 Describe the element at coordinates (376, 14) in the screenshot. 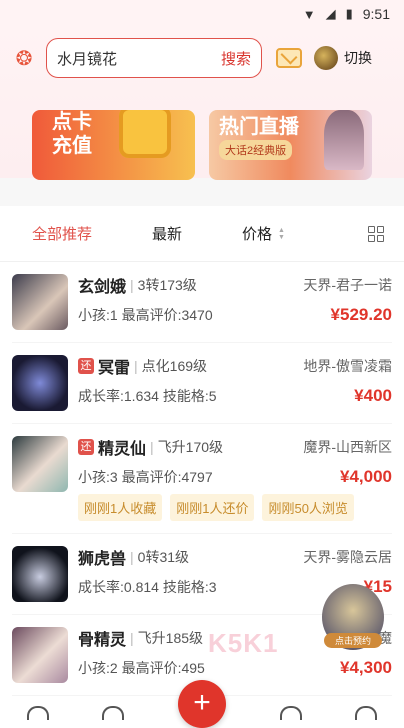

I see `status-time: 9:51` at that location.